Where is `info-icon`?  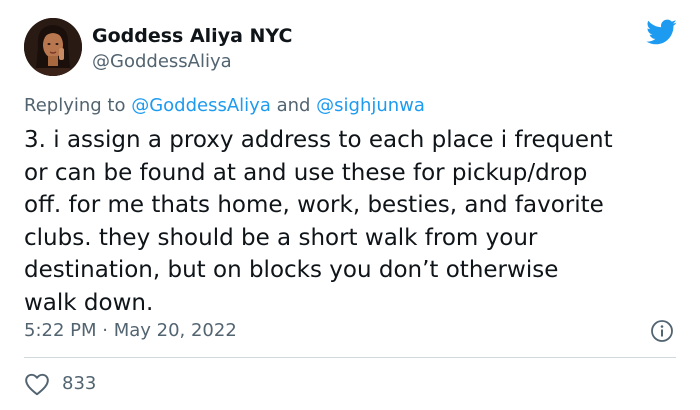
info-icon is located at coordinates (662, 331).